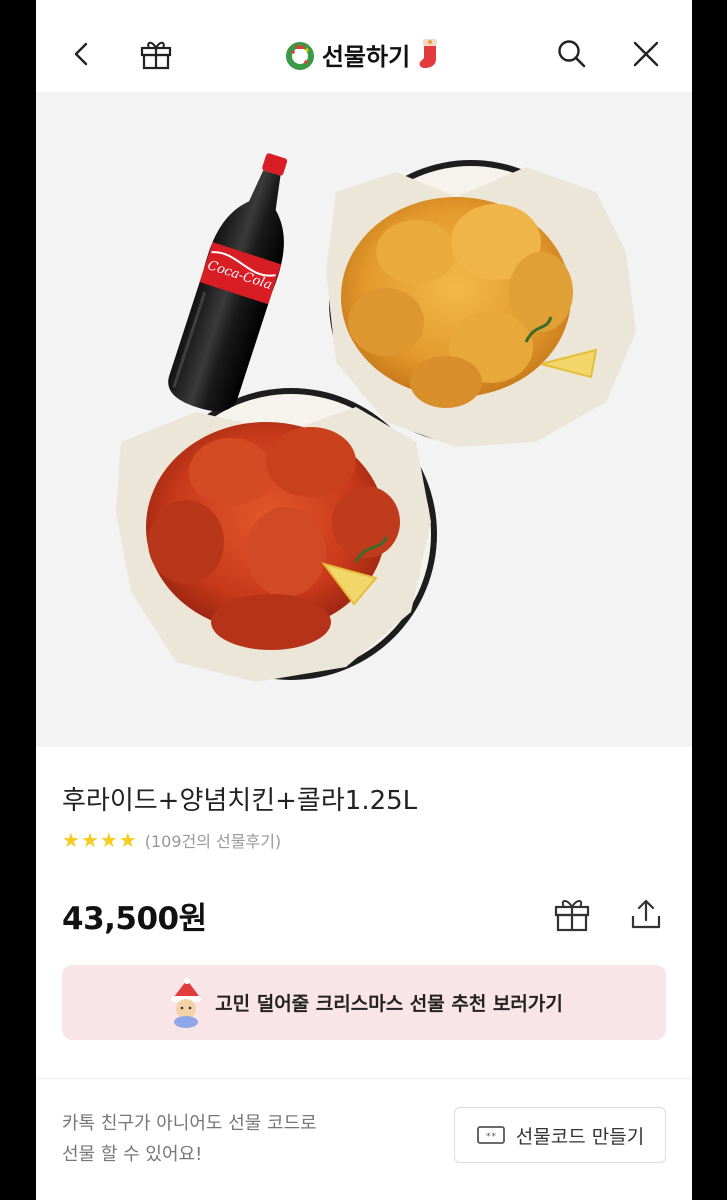 This screenshot has height=1200, width=727. Describe the element at coordinates (228, 282) in the screenshot. I see `cola-bottle: Coca-Cola` at that location.